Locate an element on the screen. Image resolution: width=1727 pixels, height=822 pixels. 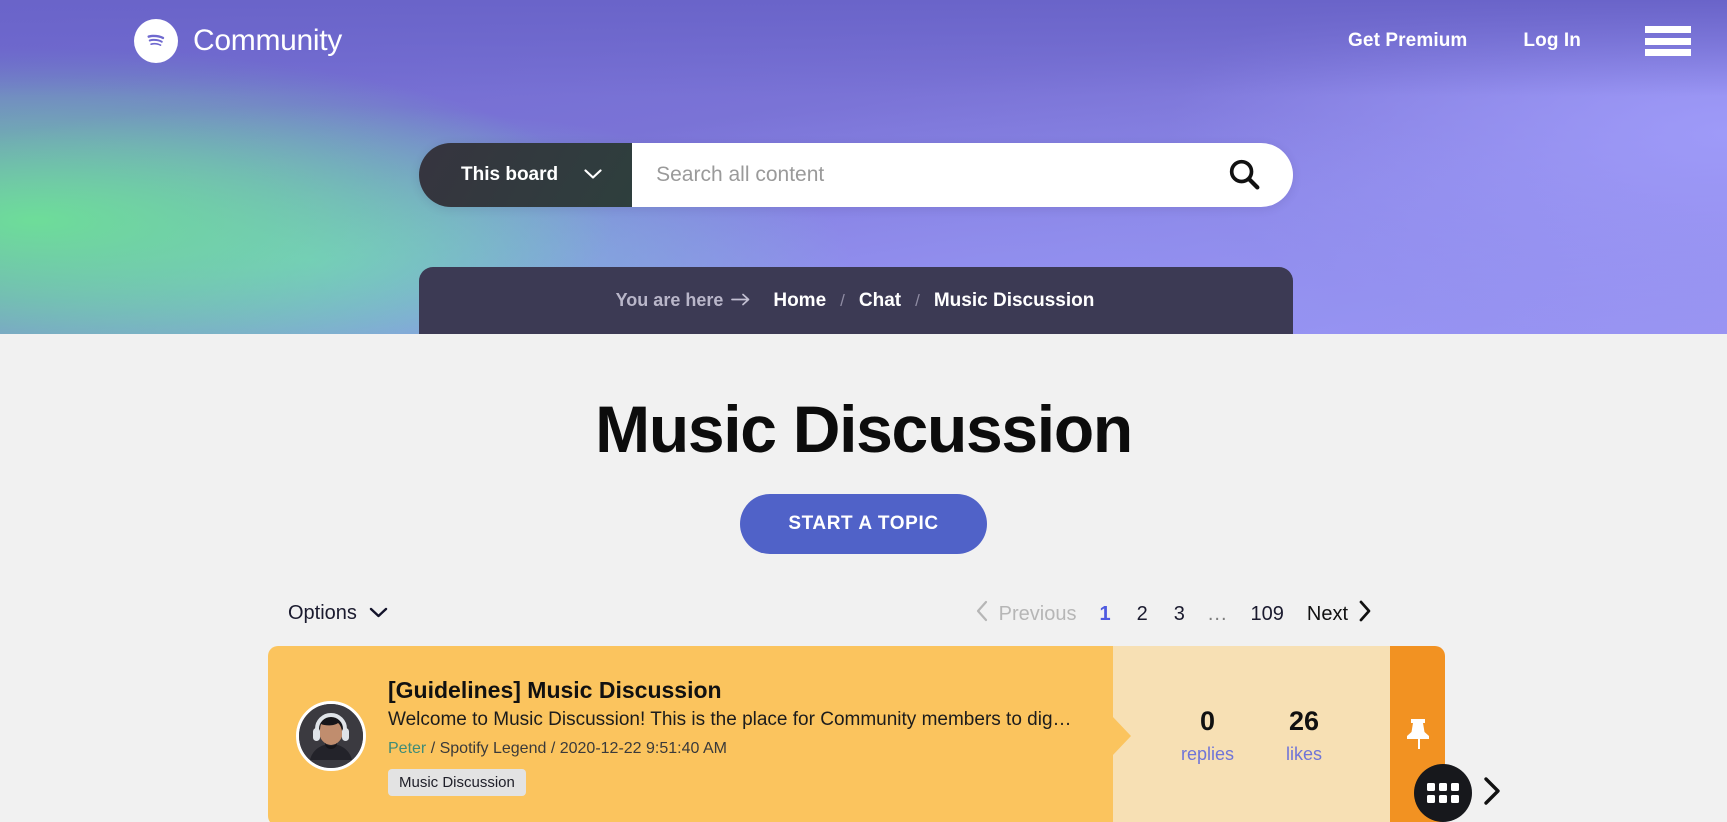
options-label: Options is located at coordinates (322, 613).